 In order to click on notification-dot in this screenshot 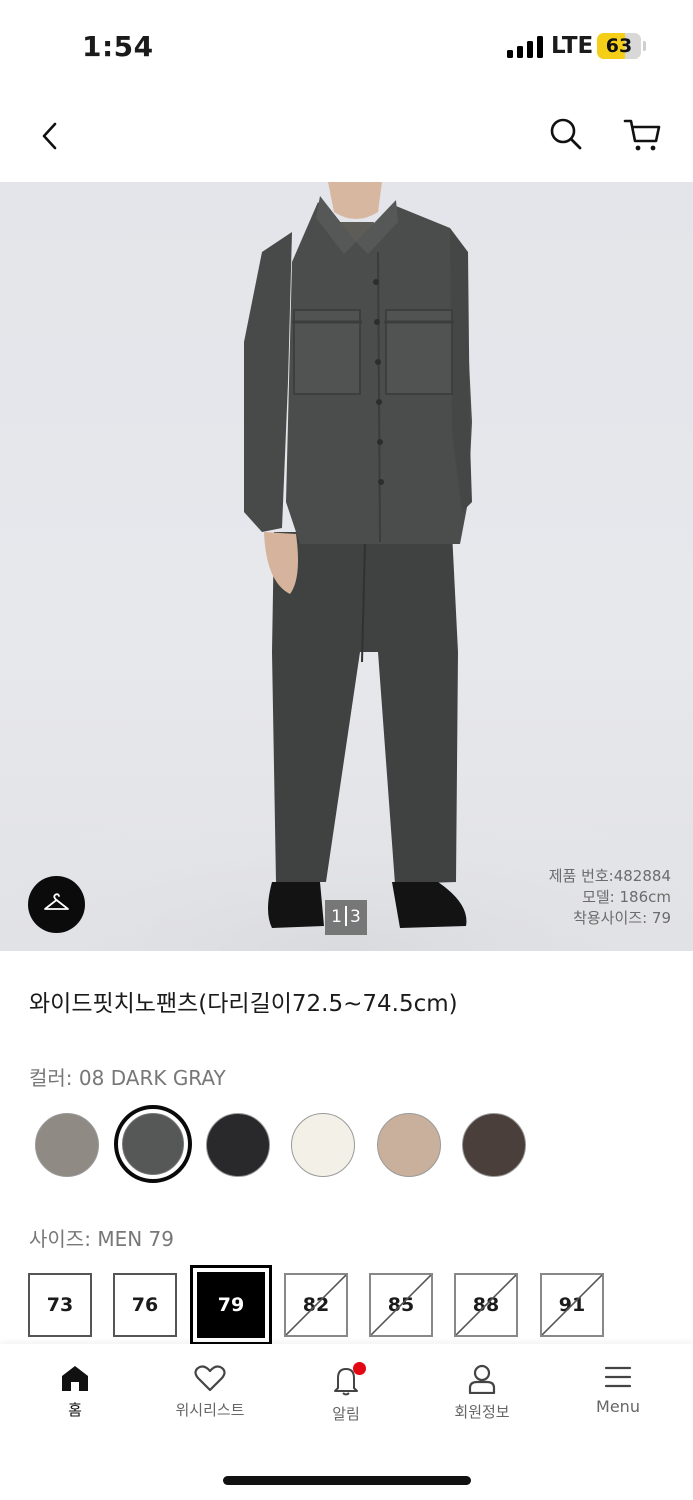, I will do `click(359, 1368)`.